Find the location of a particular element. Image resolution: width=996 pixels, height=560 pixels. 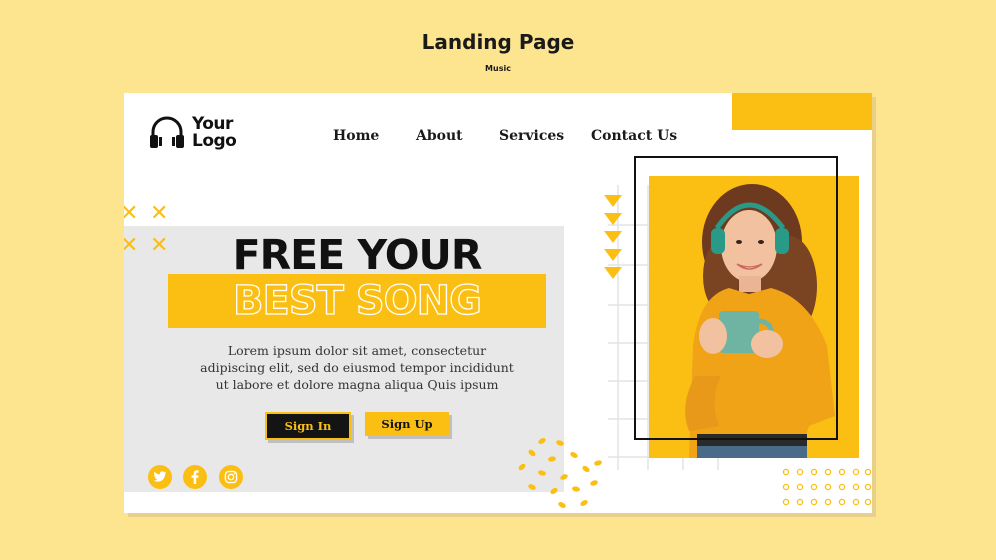

twitter-button is located at coordinates (160, 477).